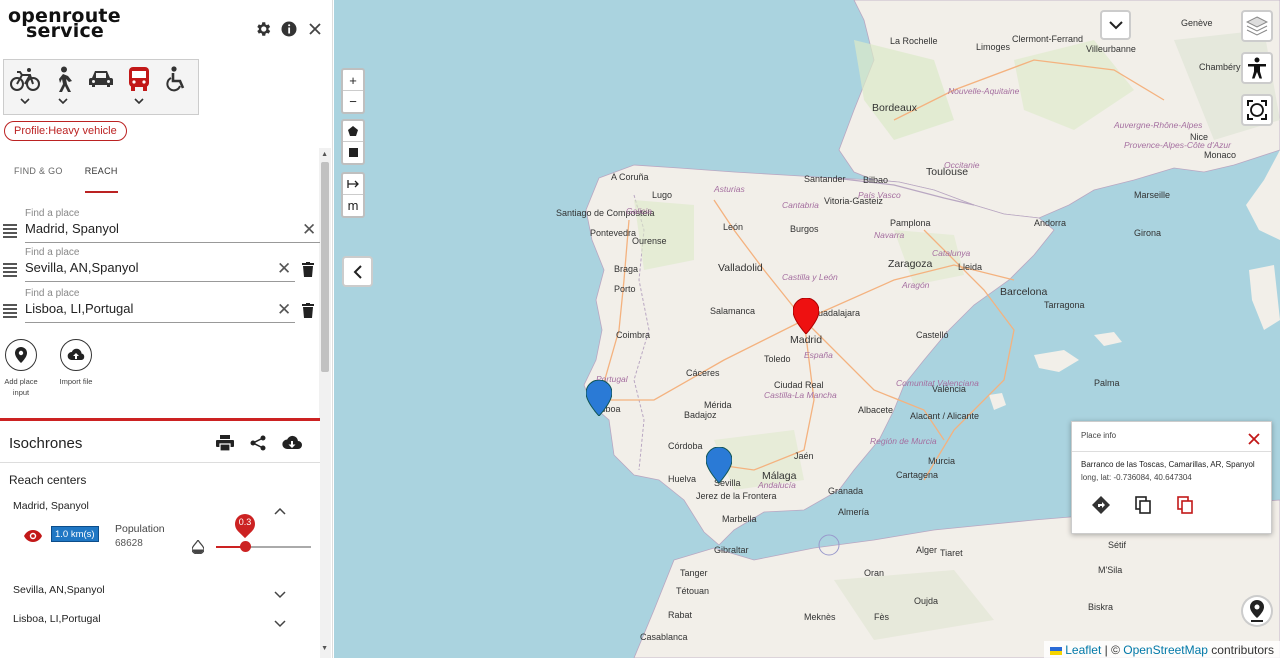 The image size is (1280, 658). What do you see at coordinates (993, 47) in the screenshot?
I see `map-label: Limoges` at bounding box center [993, 47].